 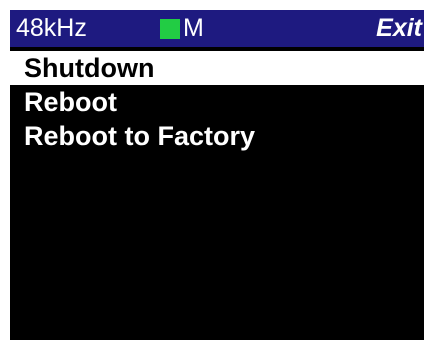 What do you see at coordinates (217, 68) in the screenshot?
I see `menu-item-shutdown: Shutdown` at bounding box center [217, 68].